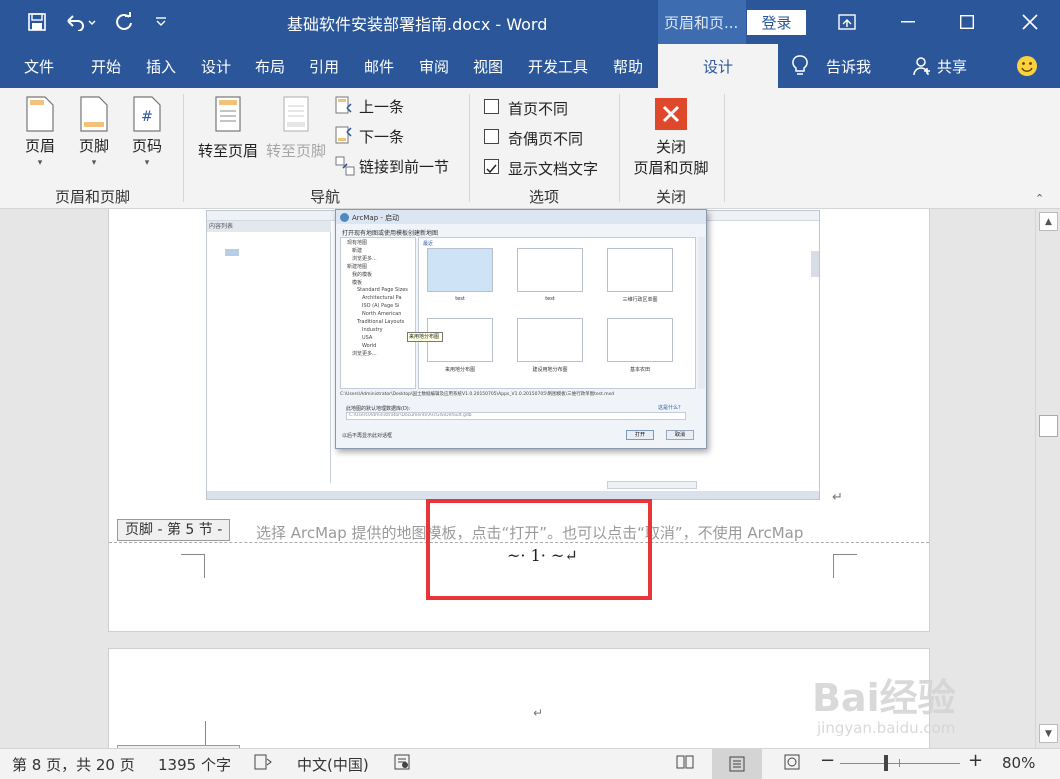 The width and height of the screenshot is (1060, 779). Describe the element at coordinates (379, 66) in the screenshot. I see `tab-mailings: 邮件` at that location.